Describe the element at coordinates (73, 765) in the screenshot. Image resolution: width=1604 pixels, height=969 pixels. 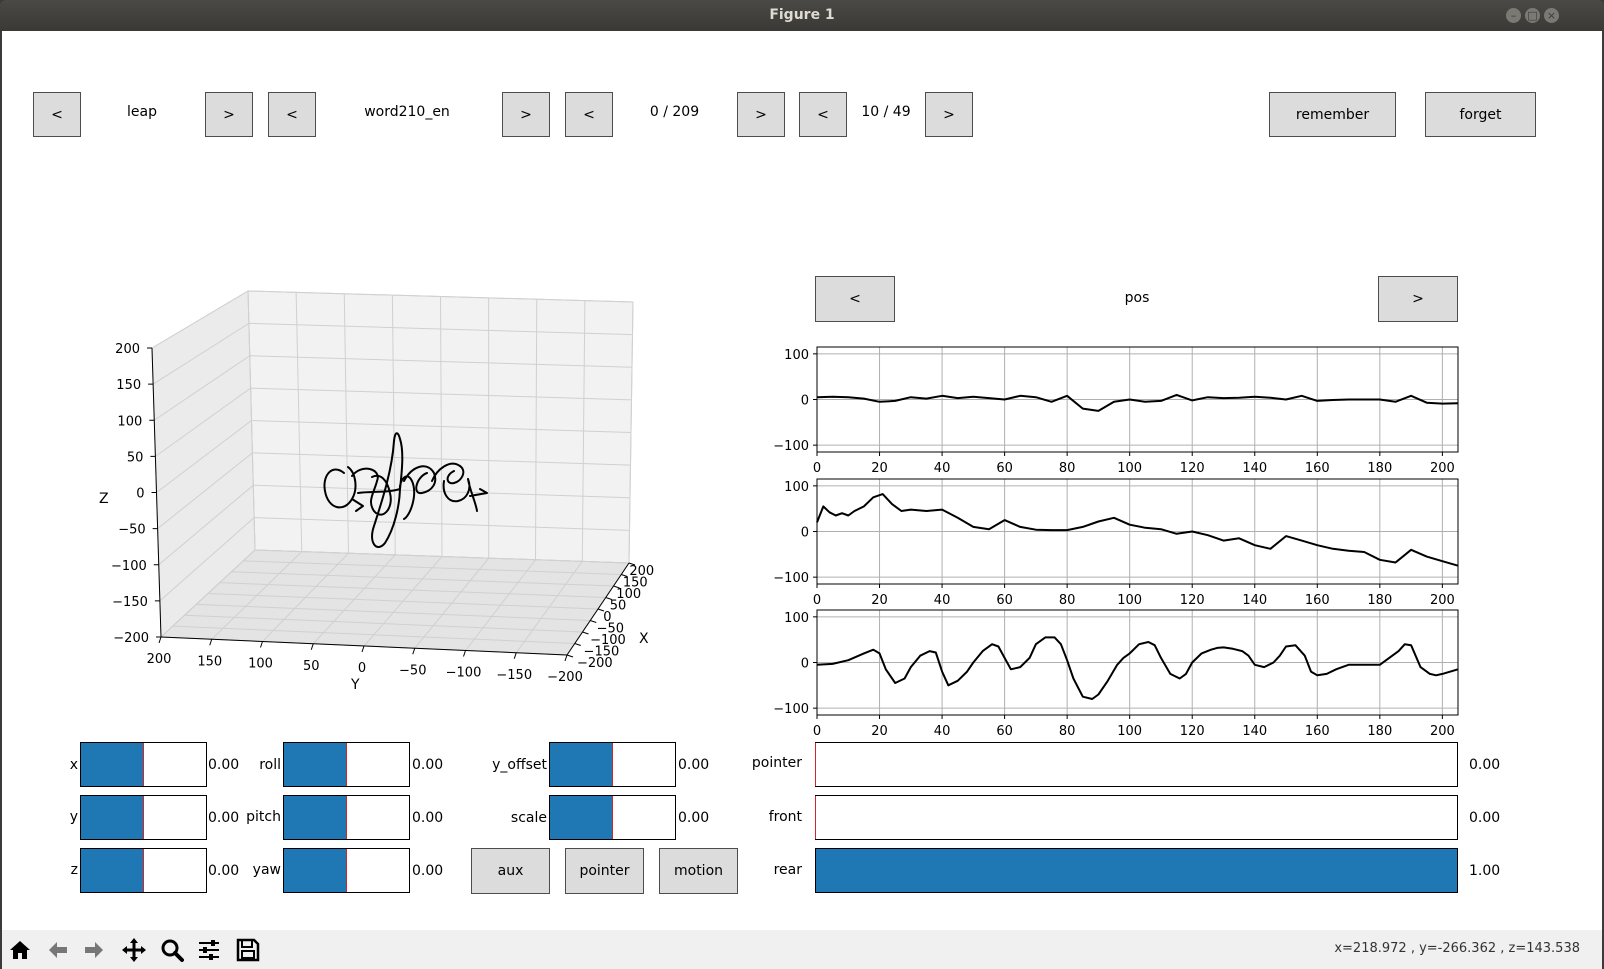
I see `slider-x-label: x` at that location.